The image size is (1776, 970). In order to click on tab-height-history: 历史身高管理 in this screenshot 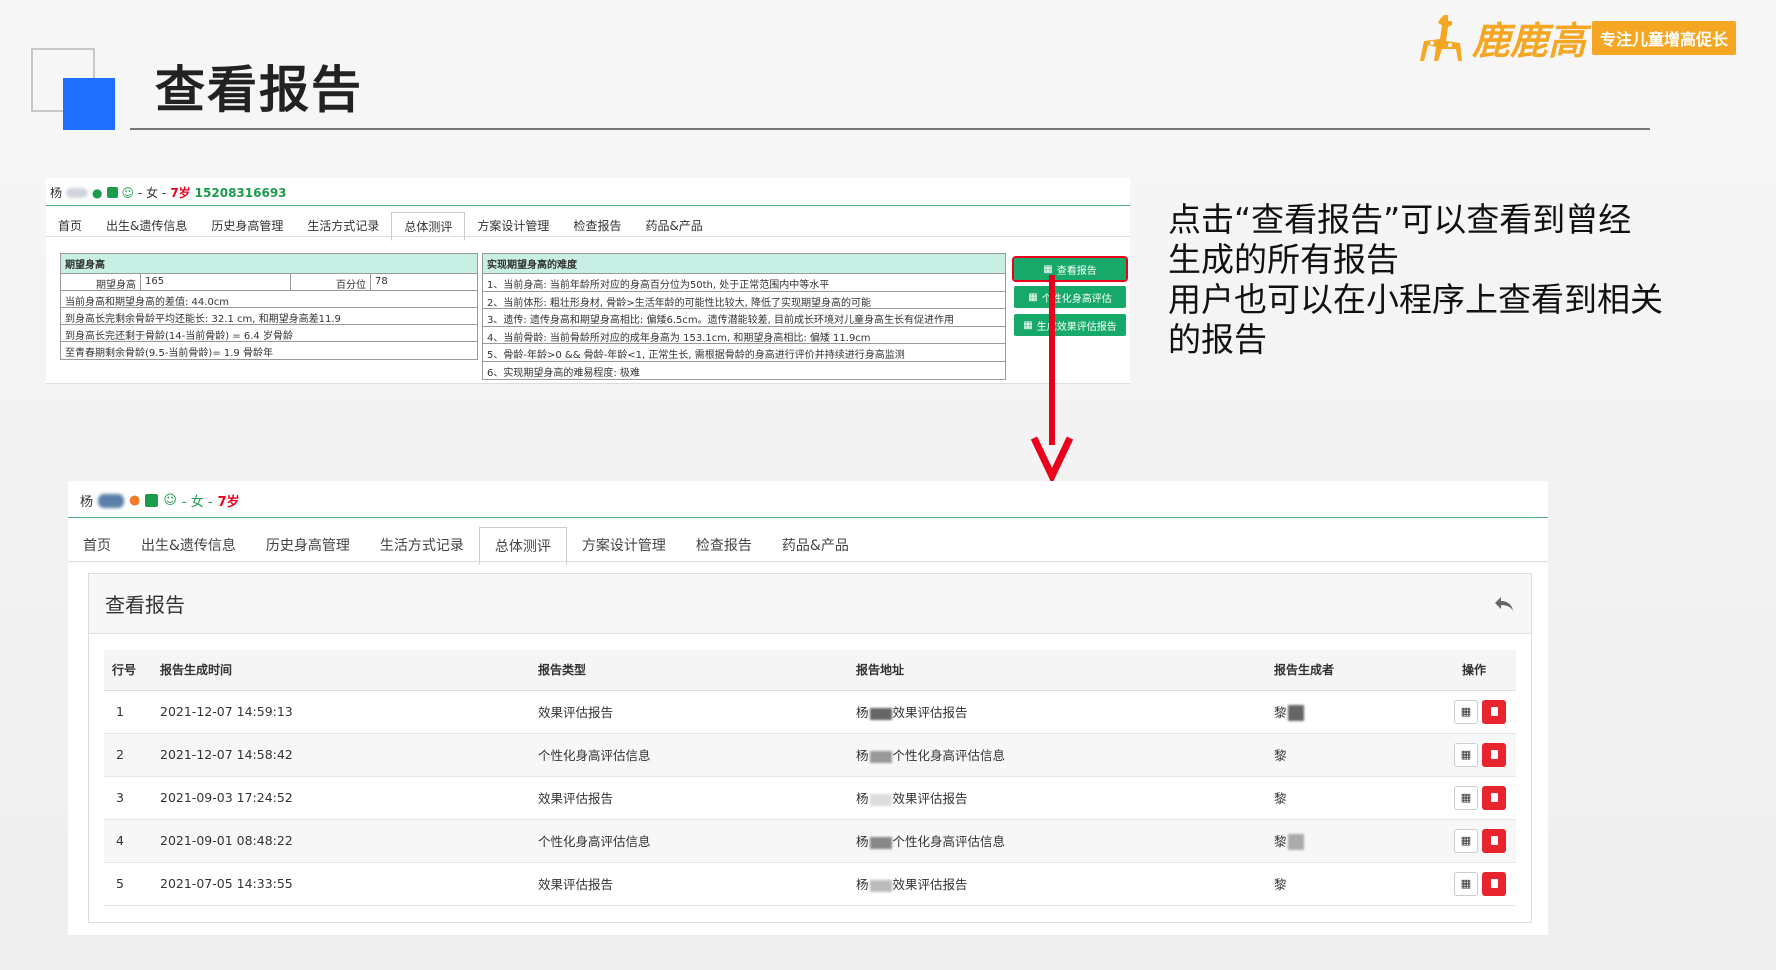, I will do `click(308, 546)`.